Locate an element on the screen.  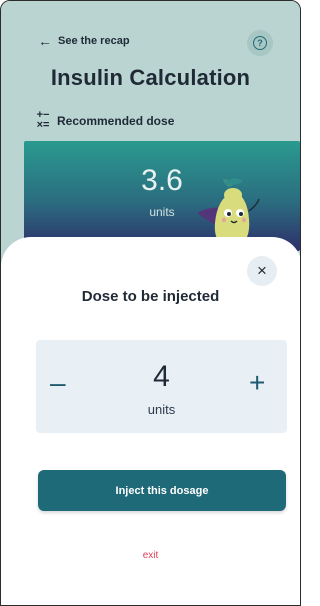
help-circle-icon: ? is located at coordinates (260, 43).